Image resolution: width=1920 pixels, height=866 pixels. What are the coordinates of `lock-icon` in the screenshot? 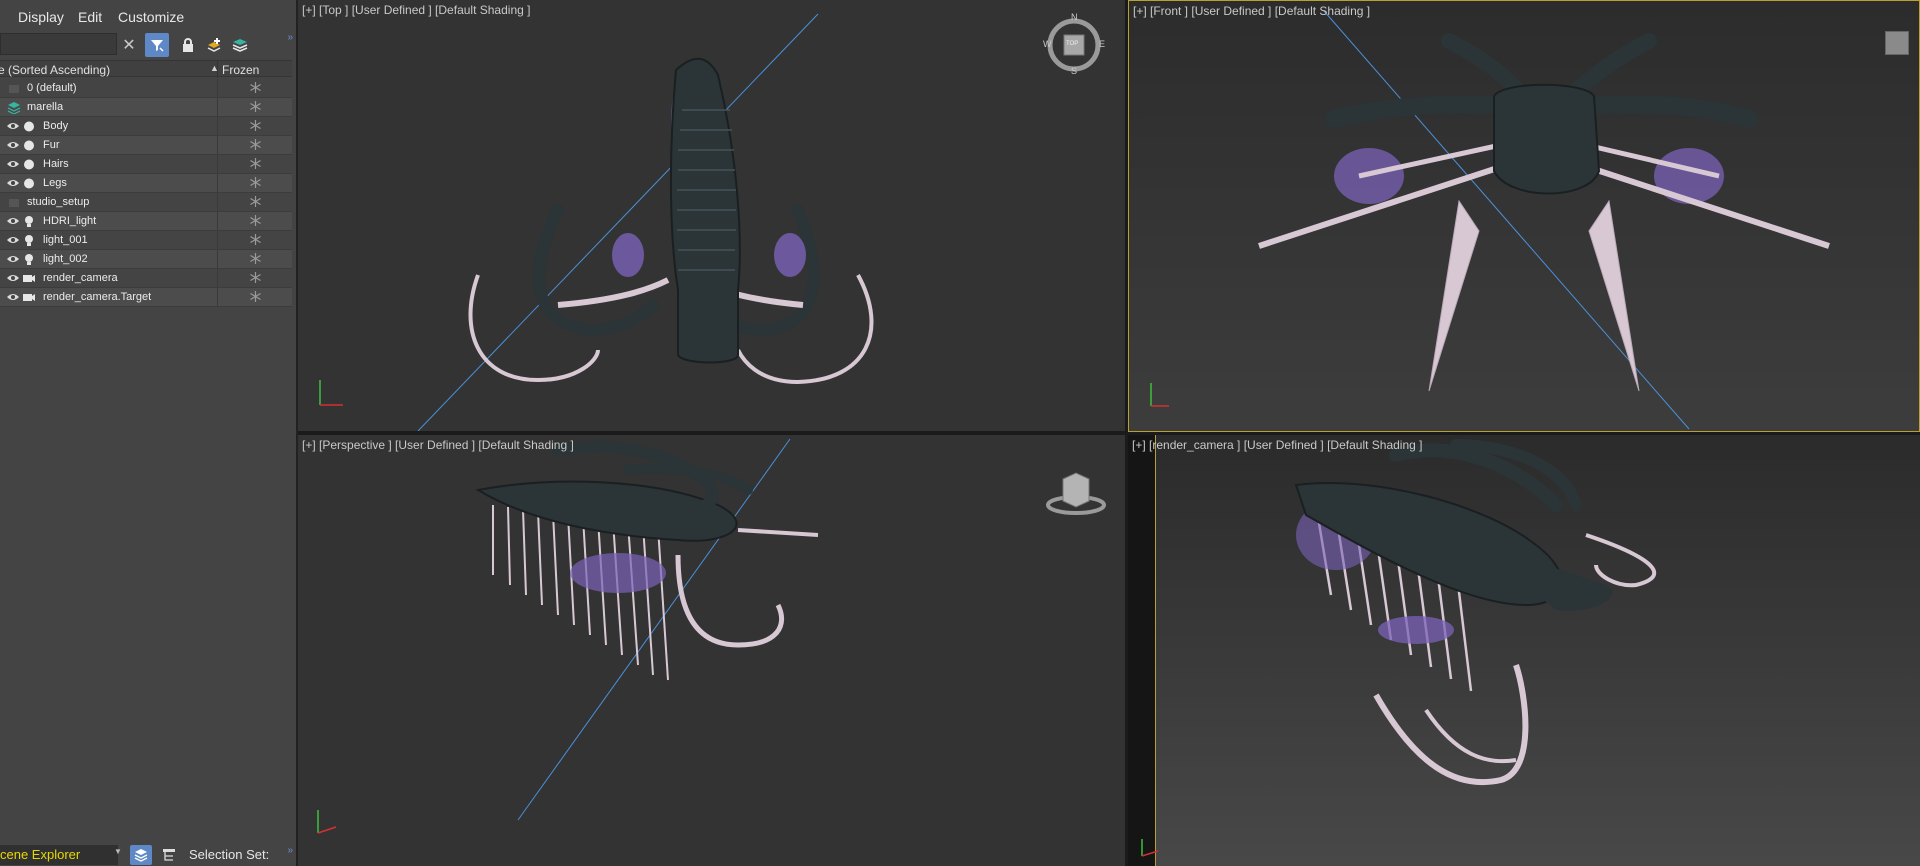 It's located at (188, 45).